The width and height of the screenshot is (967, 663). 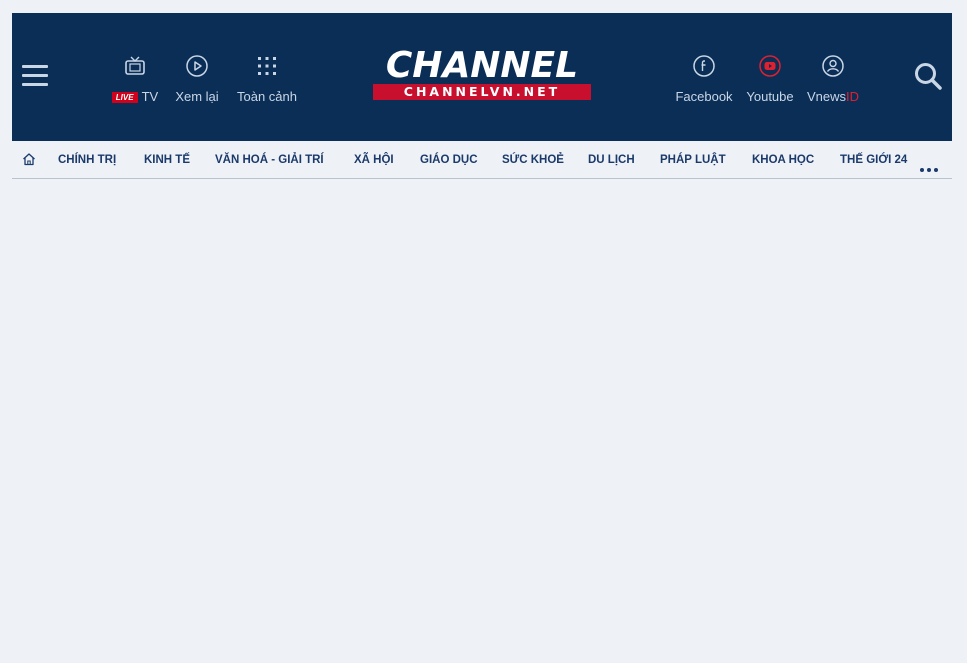 What do you see at coordinates (135, 66) in the screenshot?
I see `tv-icon` at bounding box center [135, 66].